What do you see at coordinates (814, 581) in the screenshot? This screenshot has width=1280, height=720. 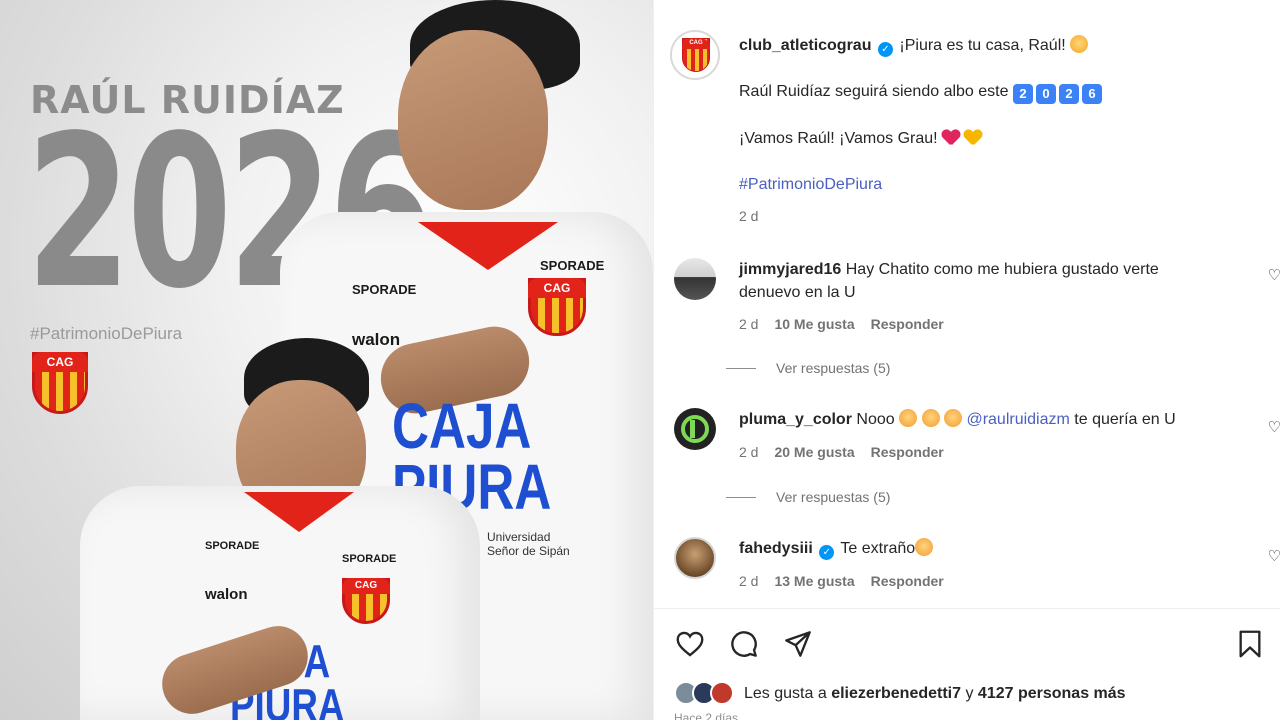 I see `comment-likes: 13 Me gusta` at bounding box center [814, 581].